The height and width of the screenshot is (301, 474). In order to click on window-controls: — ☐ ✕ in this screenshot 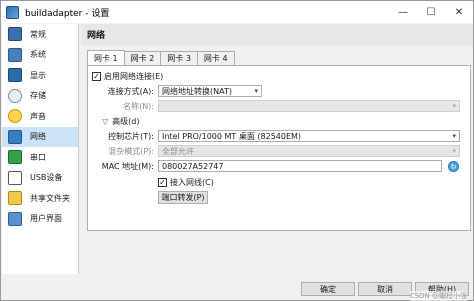, I will do `click(431, 12)`.